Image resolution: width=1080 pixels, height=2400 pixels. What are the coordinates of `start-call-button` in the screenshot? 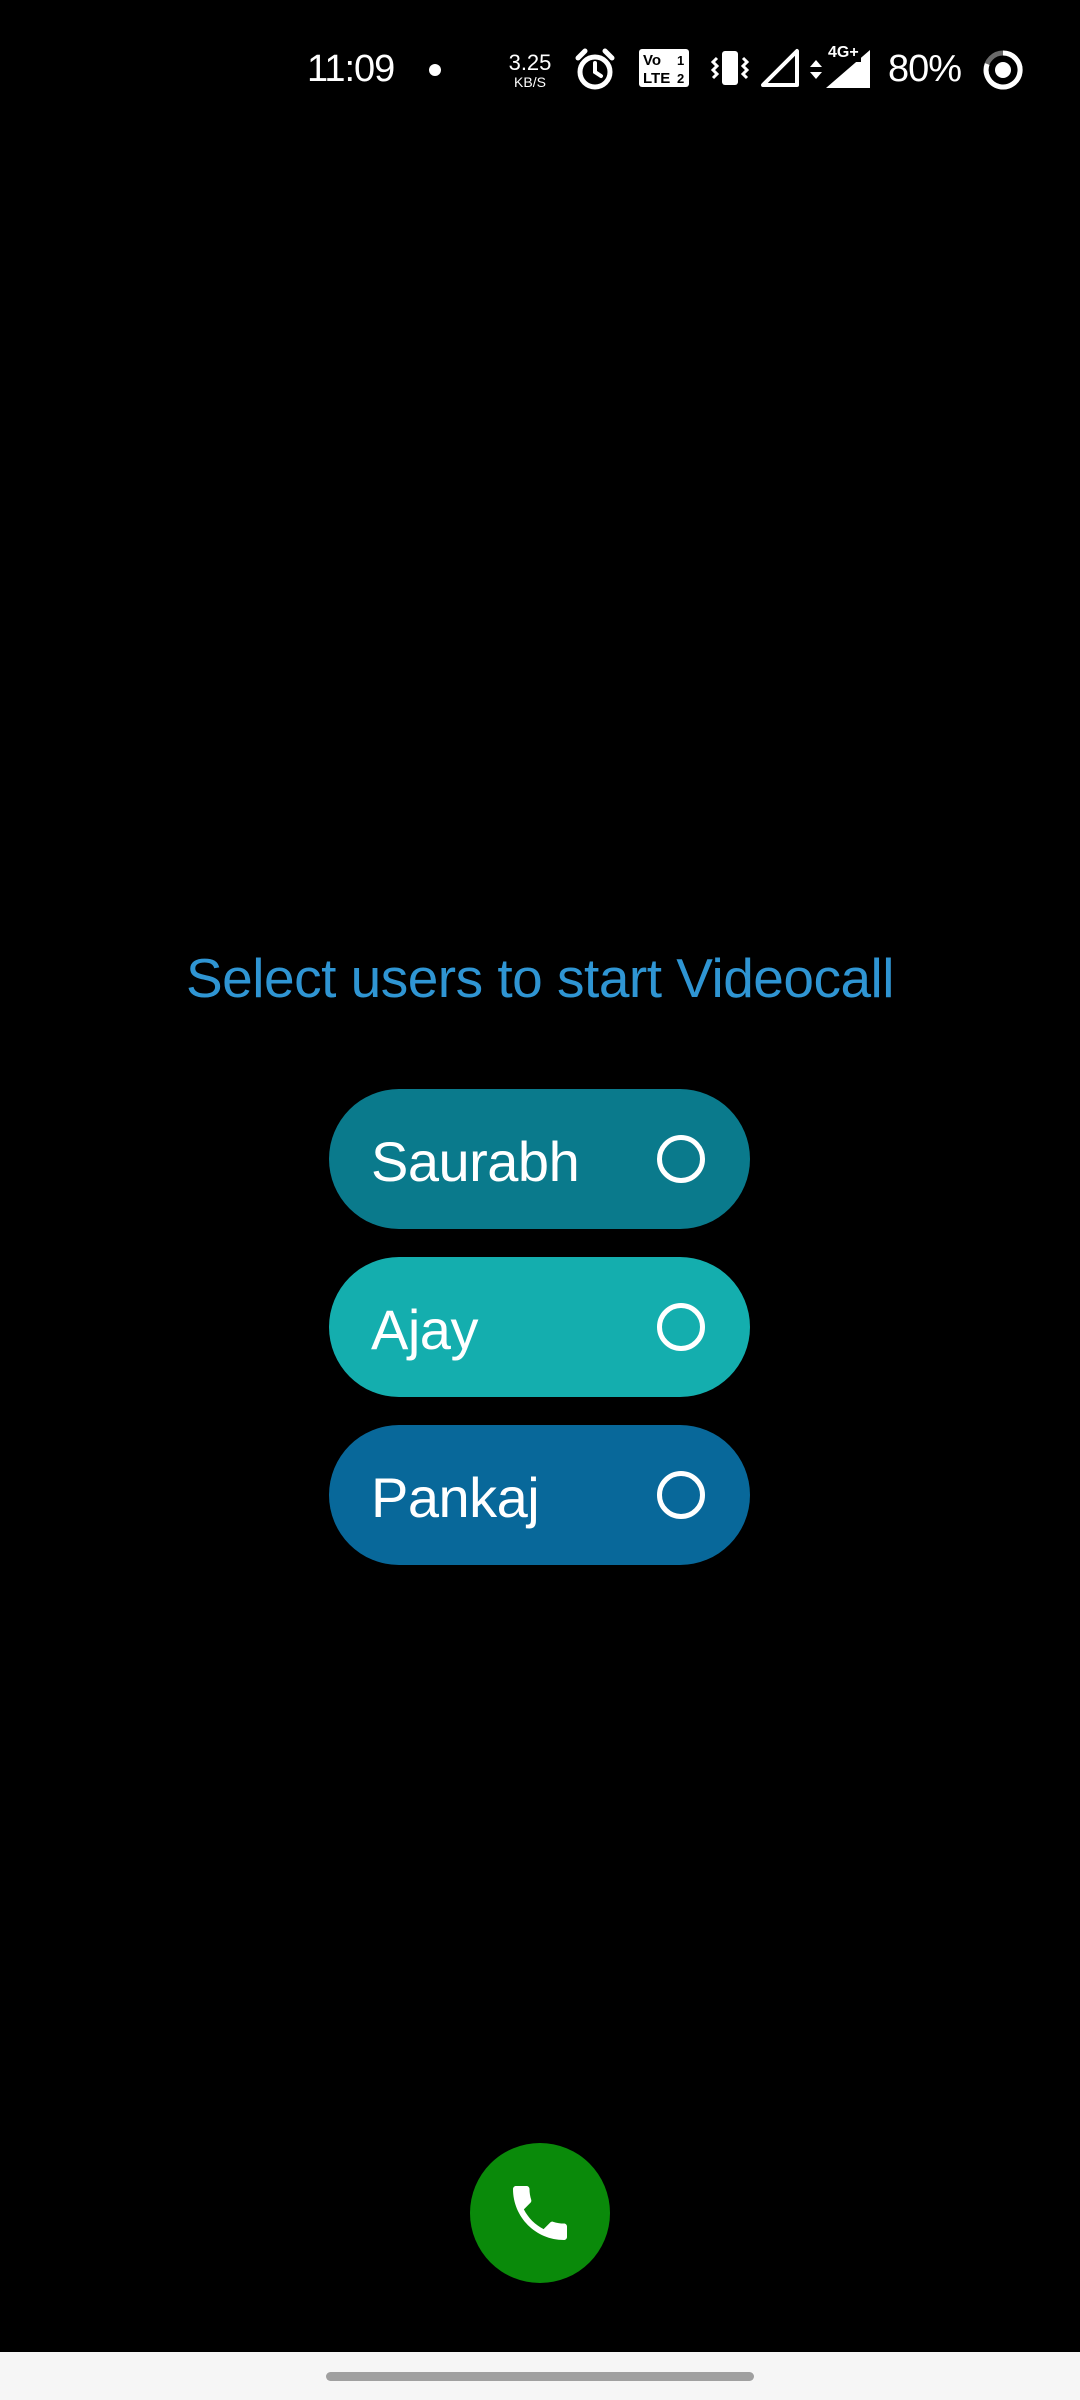 It's located at (540, 2213).